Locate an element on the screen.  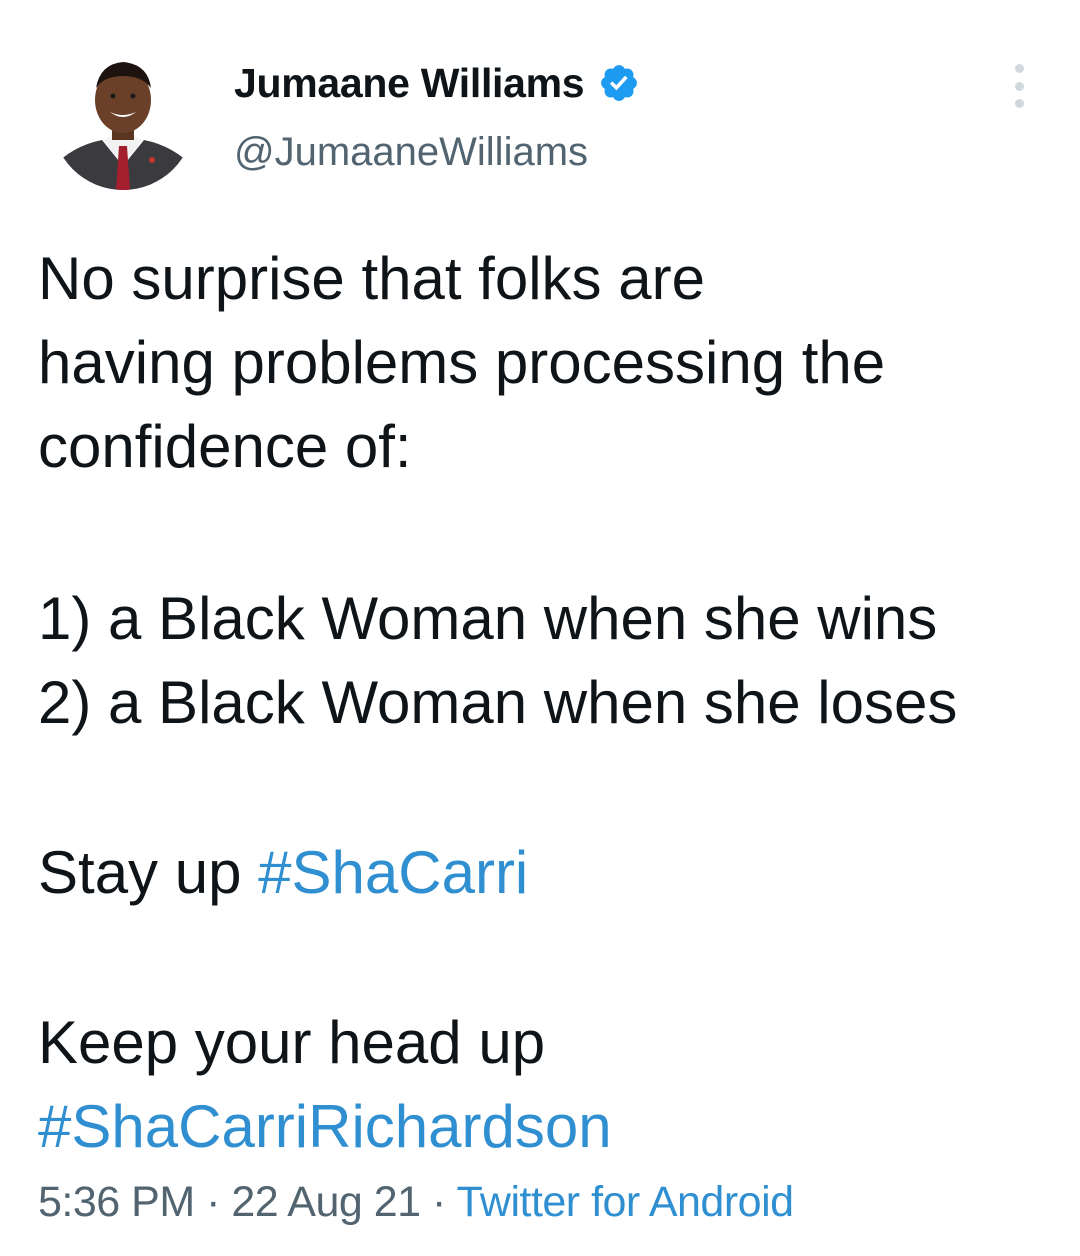
hashtag-link: #ShaCarriRichardson is located at coordinates (325, 1127).